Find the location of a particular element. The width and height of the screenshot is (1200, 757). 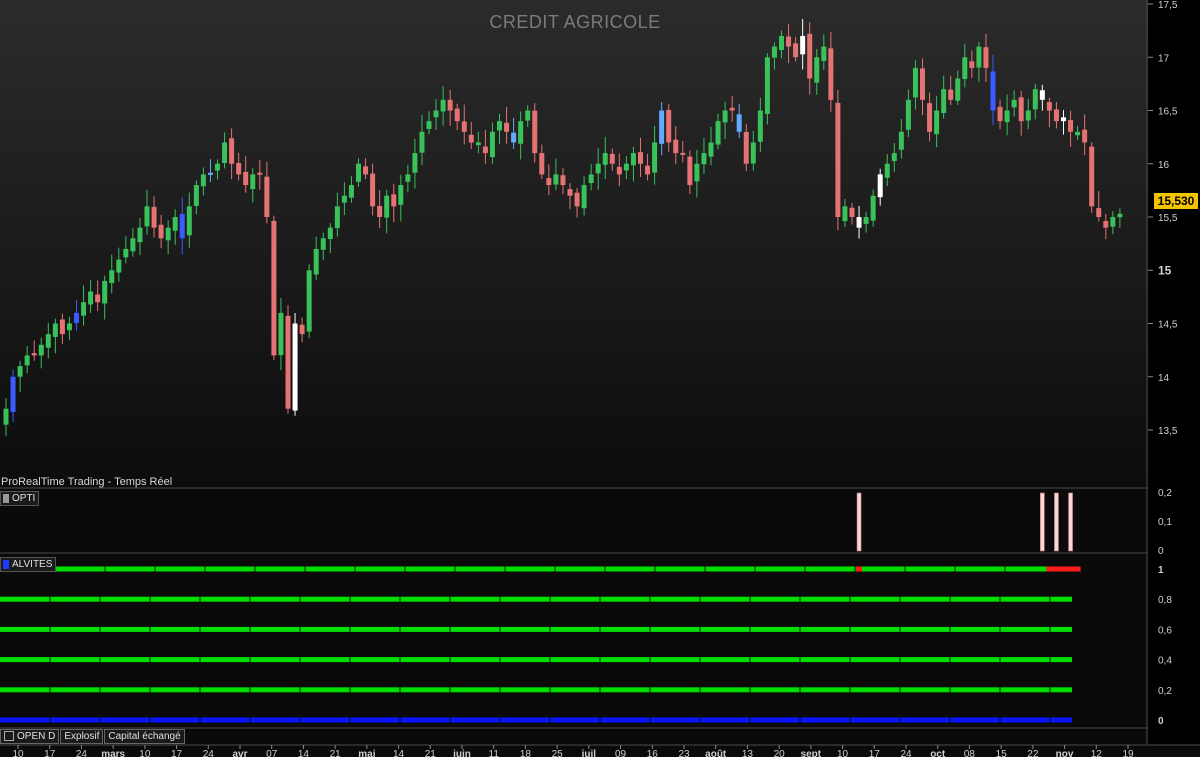

x-tick-label: 07 is located at coordinates (272, 753).